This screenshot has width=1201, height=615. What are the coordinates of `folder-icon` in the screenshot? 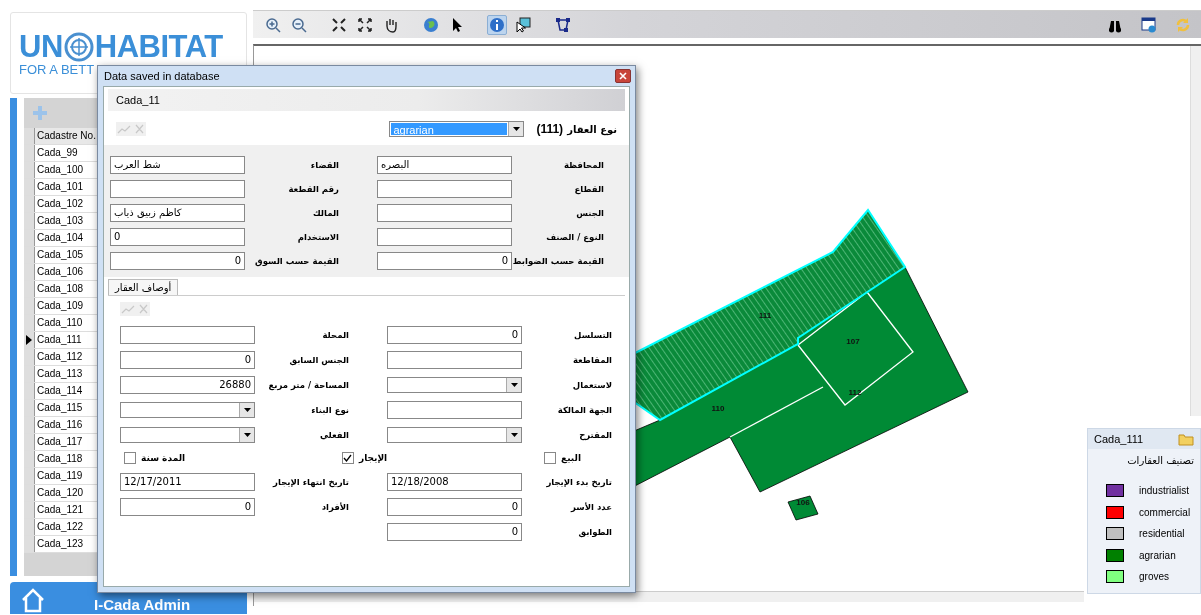 It's located at (1186, 439).